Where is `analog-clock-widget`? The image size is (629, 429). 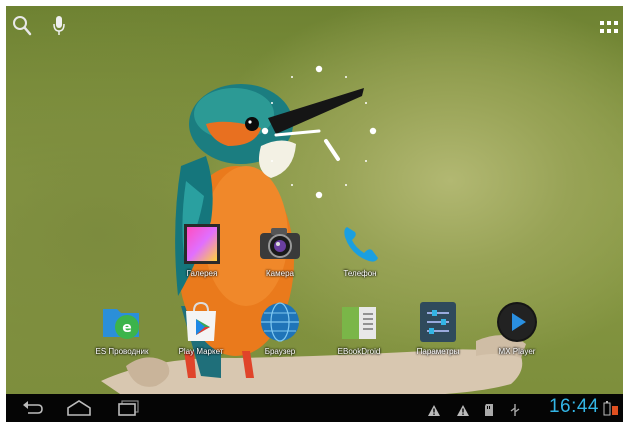
analog-clock-widget is located at coordinates (319, 136).